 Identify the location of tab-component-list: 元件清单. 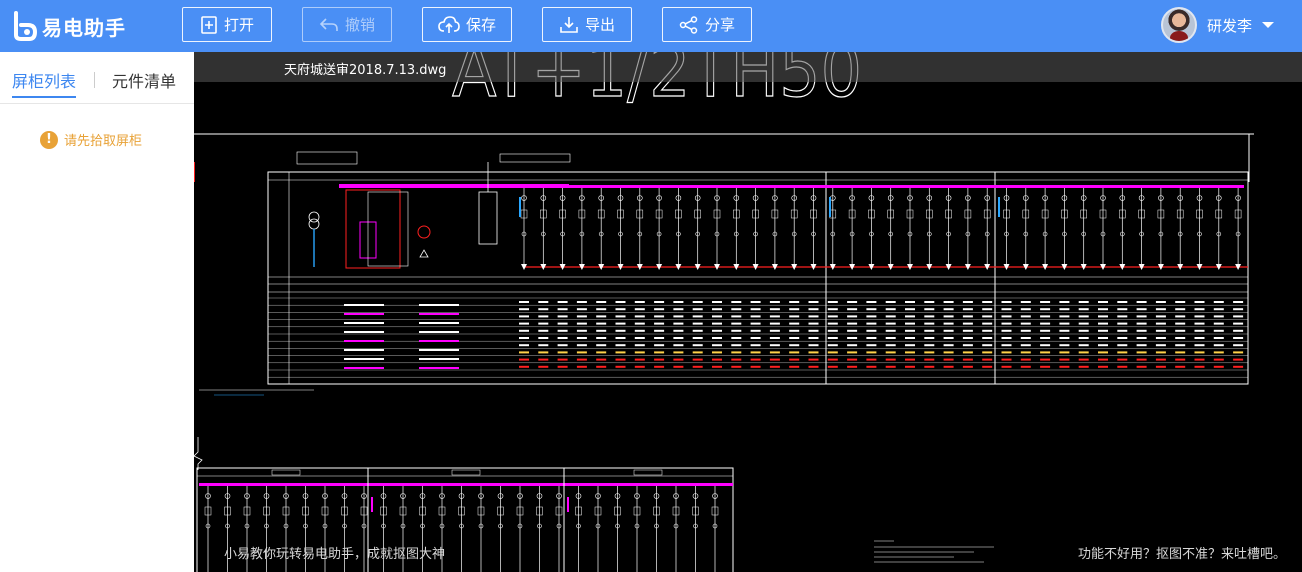
(144, 80).